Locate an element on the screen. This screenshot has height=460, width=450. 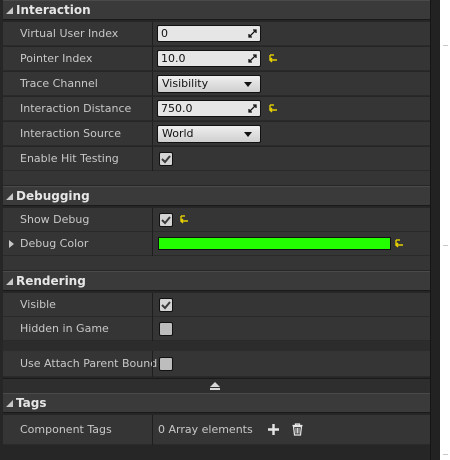
field-value: 0 is located at coordinates (164, 33).